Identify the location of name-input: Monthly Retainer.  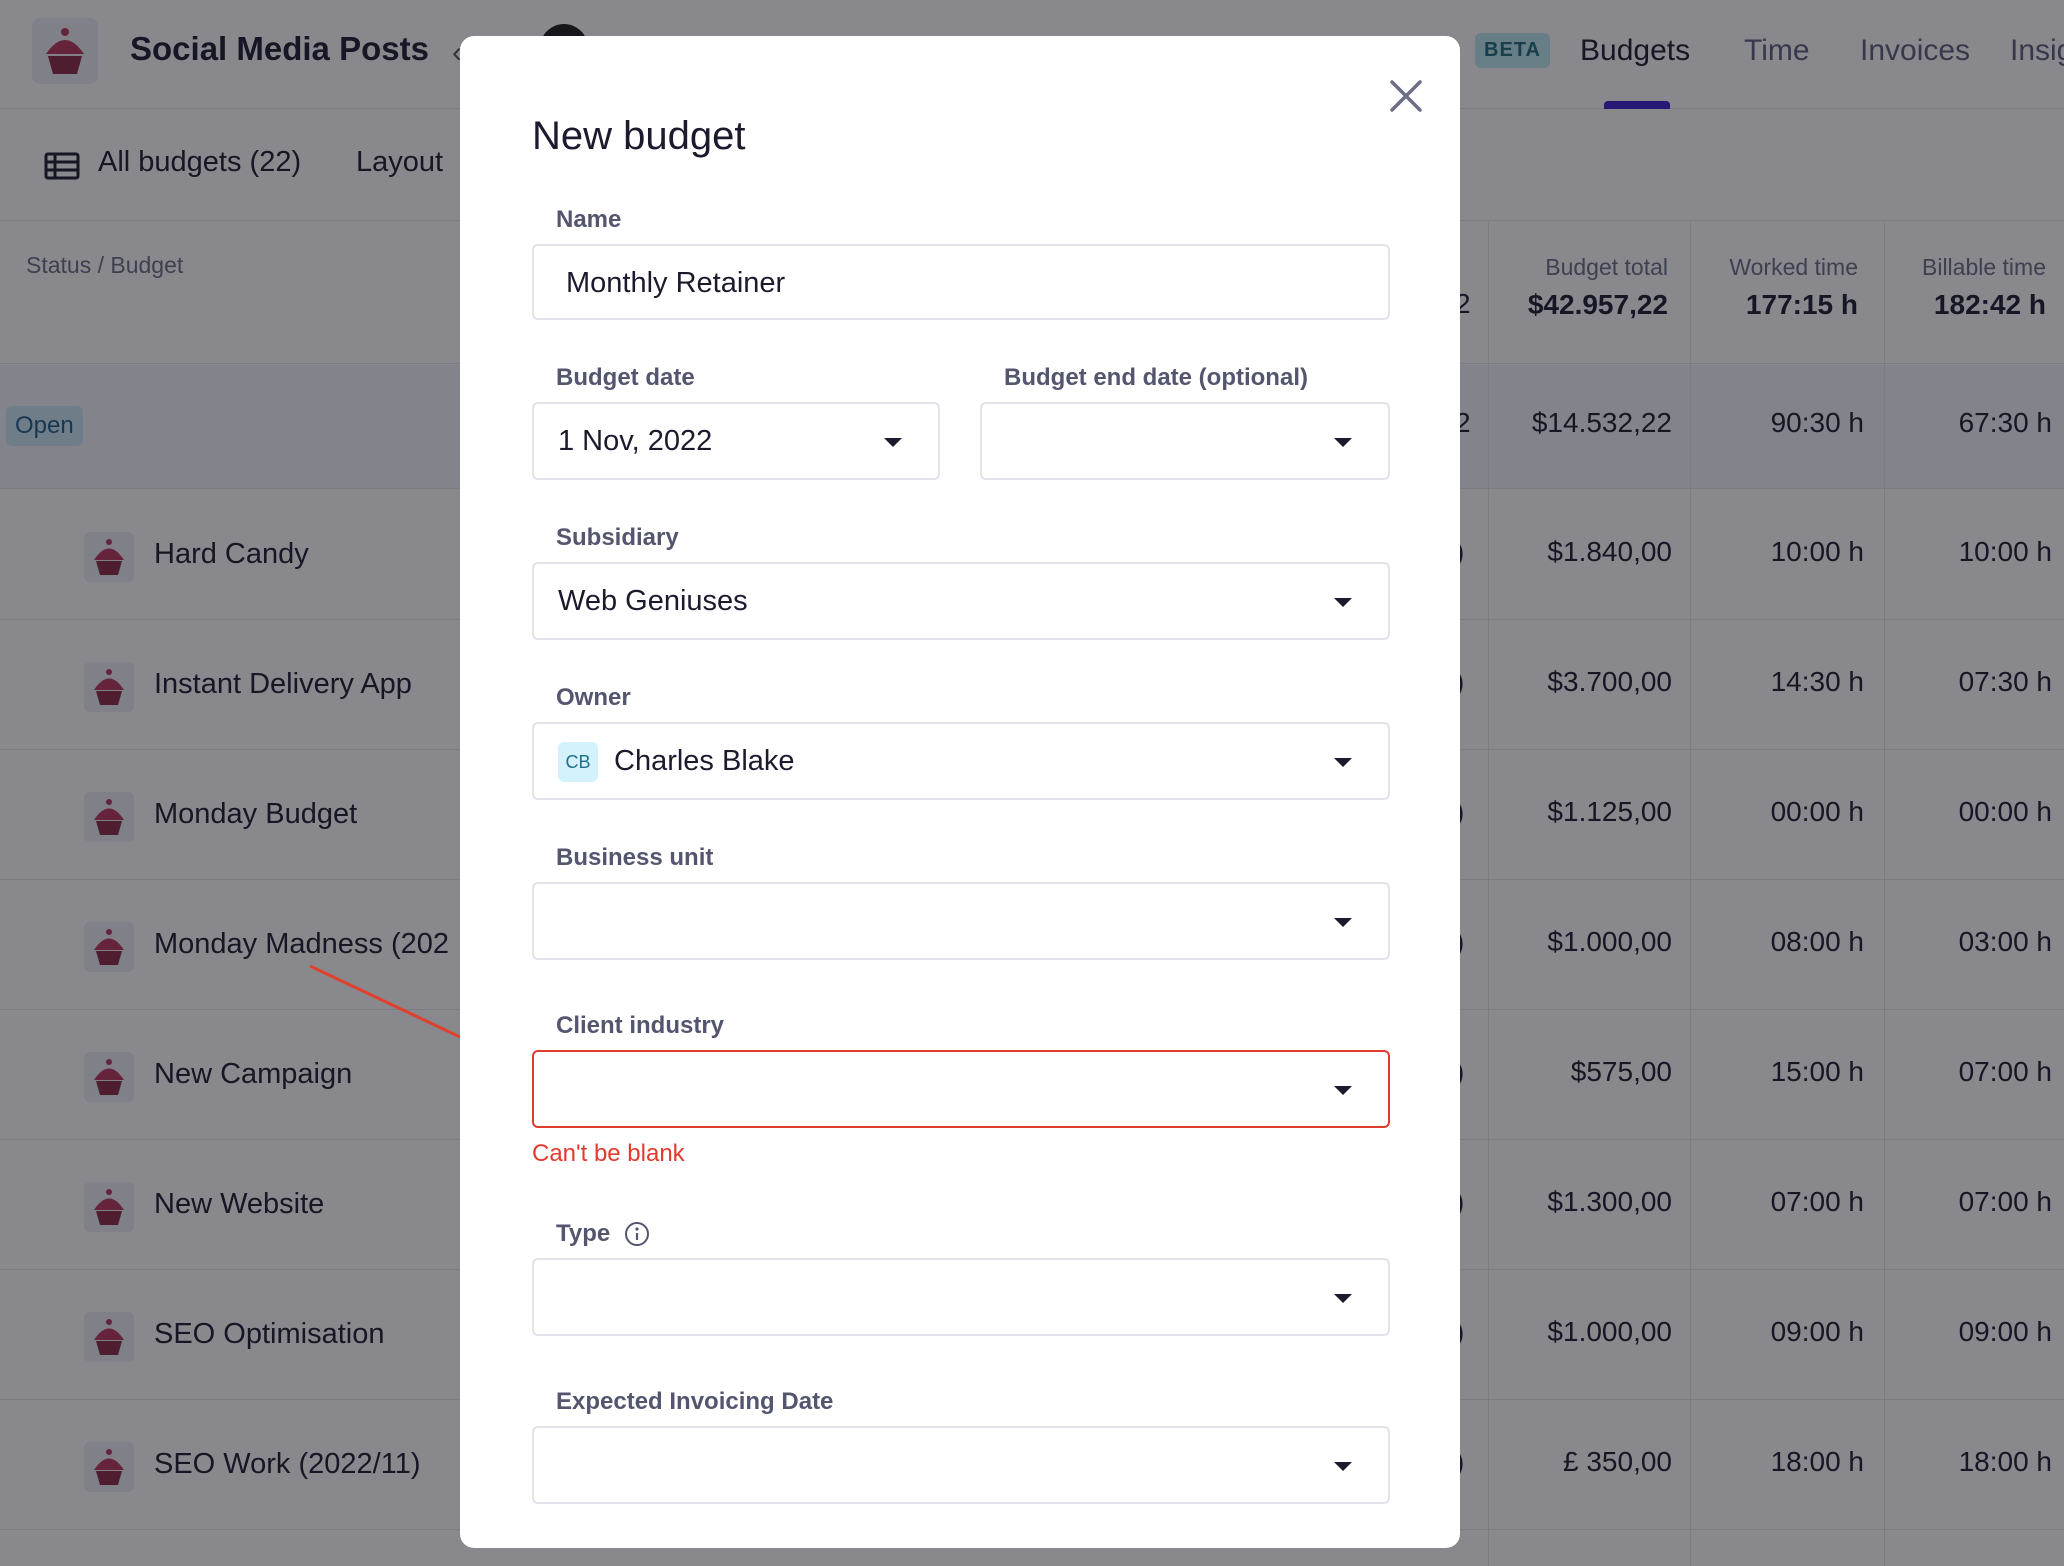
(961, 282).